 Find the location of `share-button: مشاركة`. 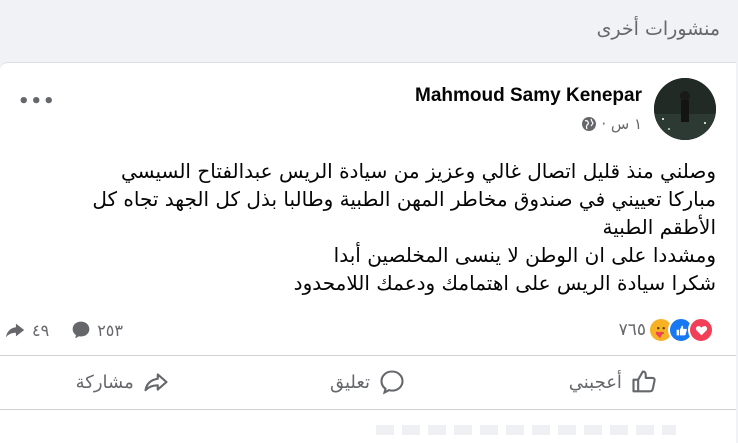

share-button: مشاركة is located at coordinates (122, 382).